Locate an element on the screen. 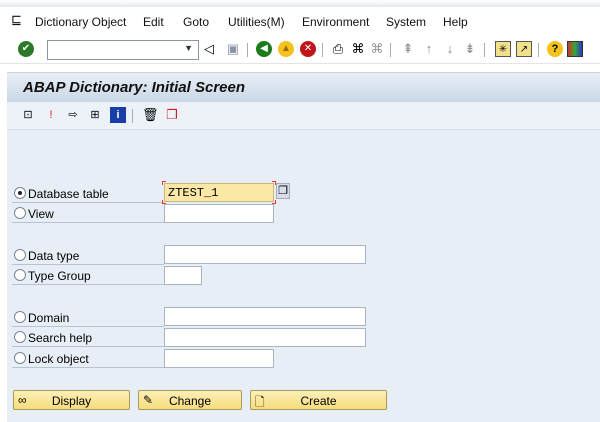 This screenshot has width=600, height=422. menu-help: Help is located at coordinates (455, 22).